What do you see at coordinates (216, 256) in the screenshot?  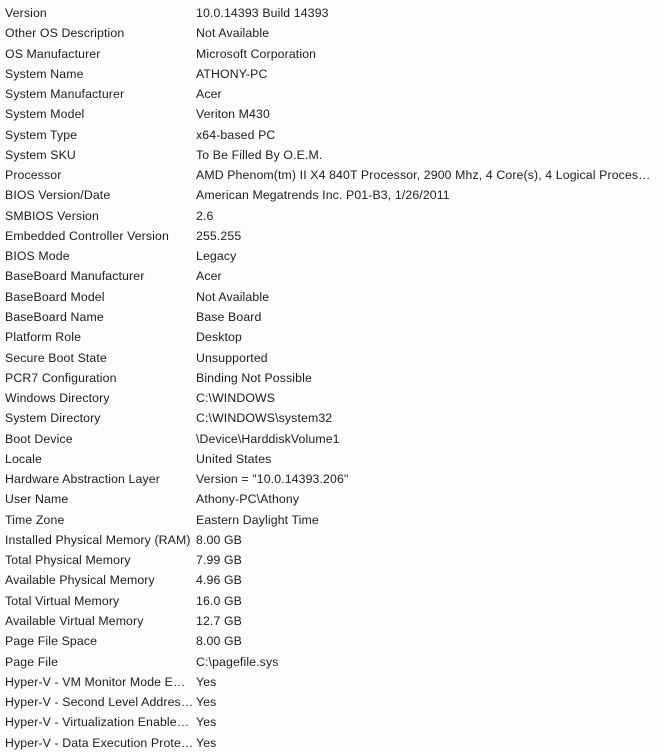 I see `row-item-value: Legacy` at bounding box center [216, 256].